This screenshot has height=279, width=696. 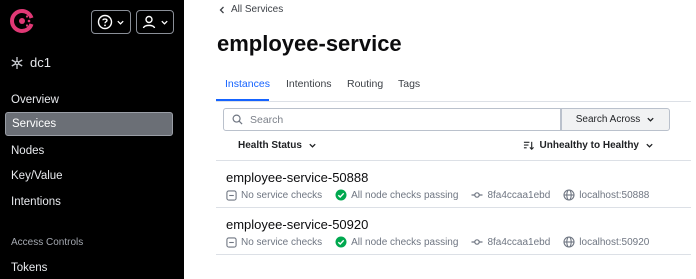 What do you see at coordinates (89, 202) in the screenshot?
I see `sidebar-item-intentions: Intentions` at bounding box center [89, 202].